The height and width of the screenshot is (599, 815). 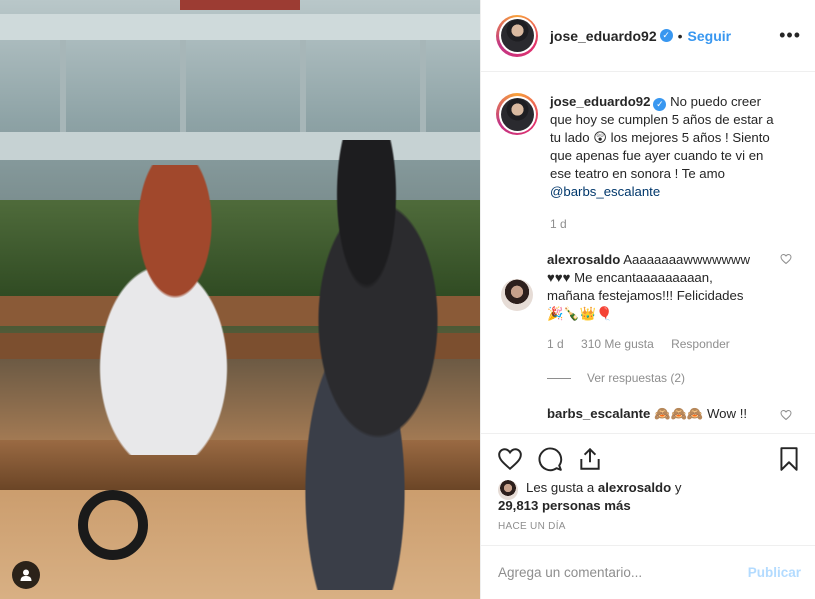 What do you see at coordinates (789, 459) in the screenshot?
I see `save-bookmark-icon` at bounding box center [789, 459].